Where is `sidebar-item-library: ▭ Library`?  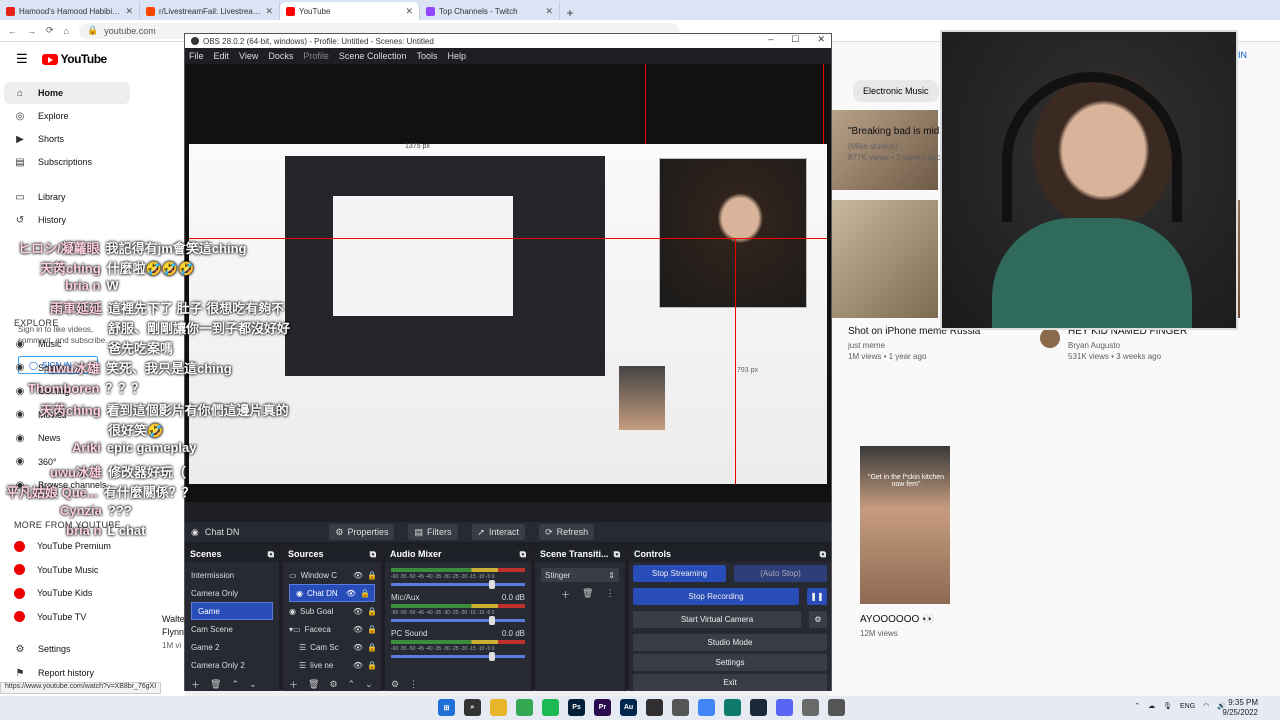
sidebar-item-library: ▭ Library is located at coordinates (67, 197).